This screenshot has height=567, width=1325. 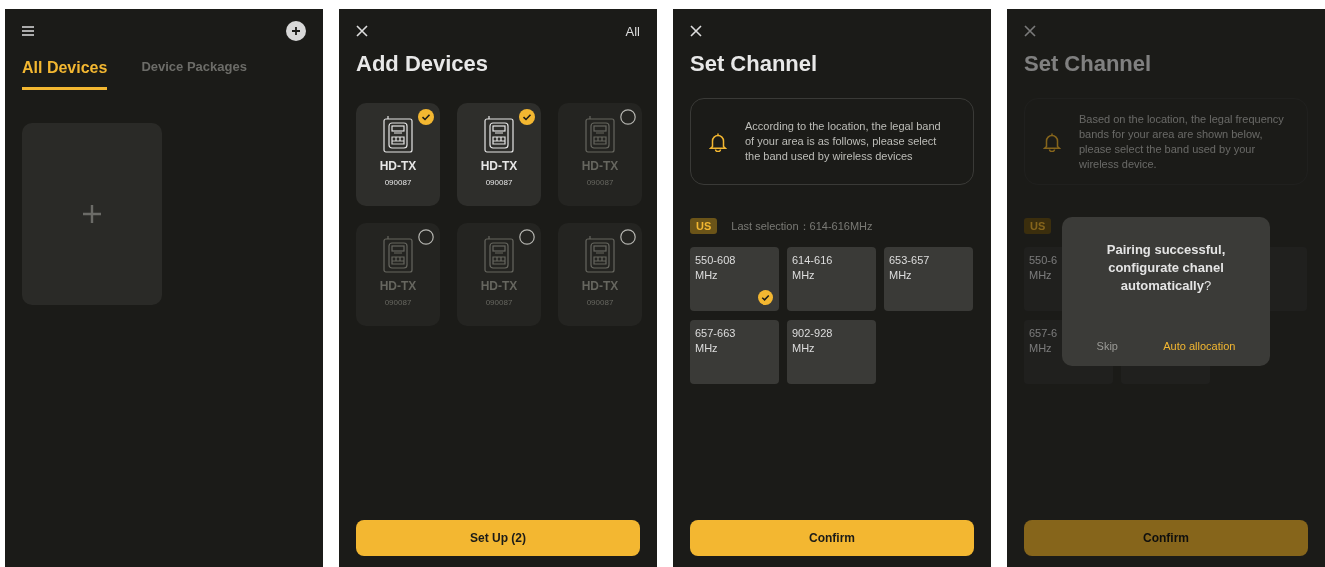 What do you see at coordinates (715, 333) in the screenshot?
I see `band-range: 657-663` at bounding box center [715, 333].